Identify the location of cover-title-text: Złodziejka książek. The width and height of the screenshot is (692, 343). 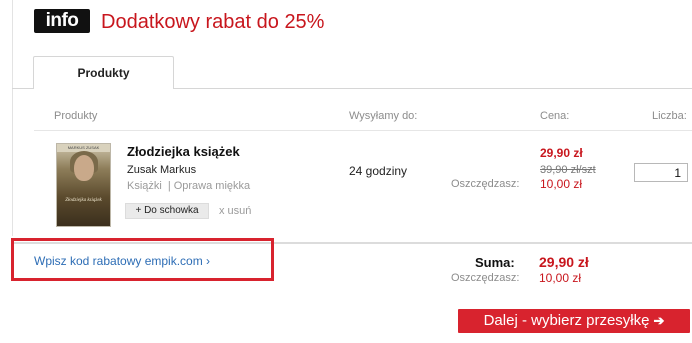
(83, 200).